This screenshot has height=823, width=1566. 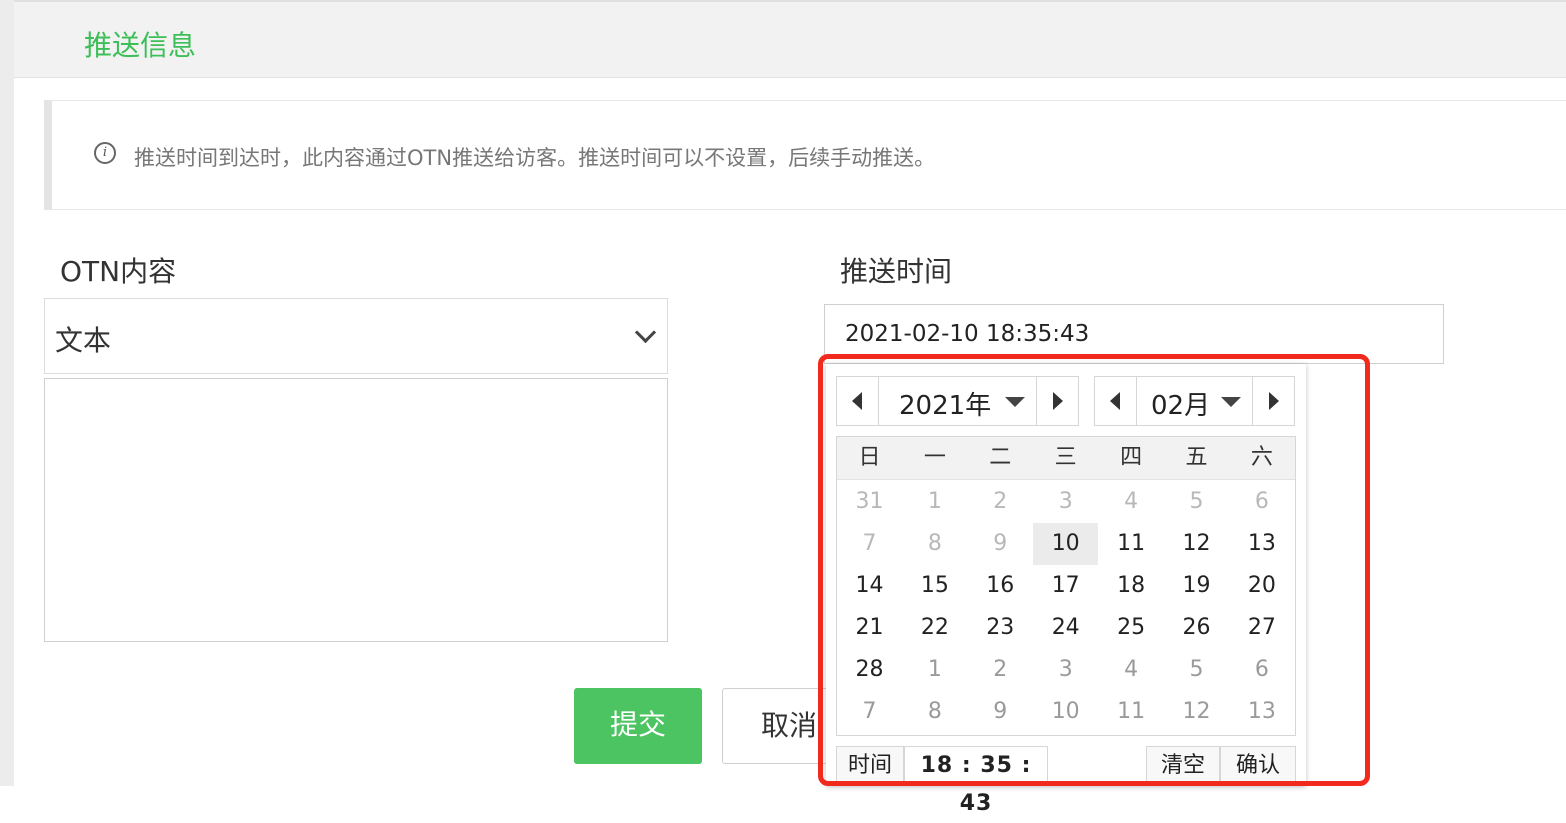 I want to click on calendar-day: 22, so click(x=934, y=628).